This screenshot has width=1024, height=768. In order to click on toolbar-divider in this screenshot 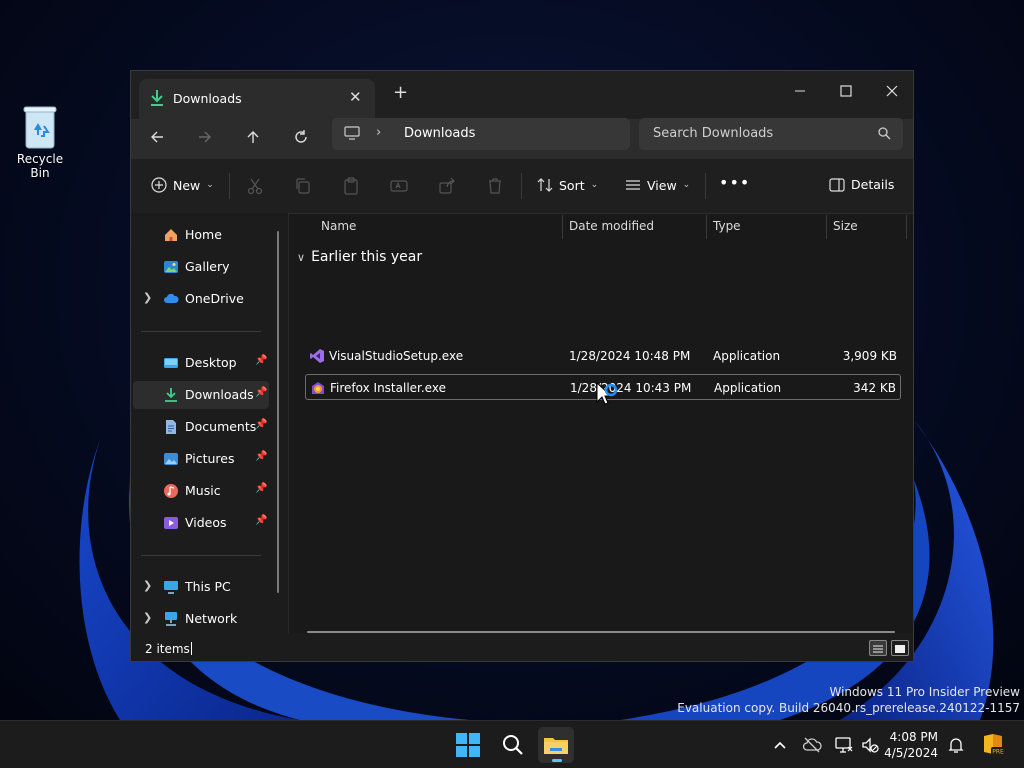, I will do `click(521, 186)`.